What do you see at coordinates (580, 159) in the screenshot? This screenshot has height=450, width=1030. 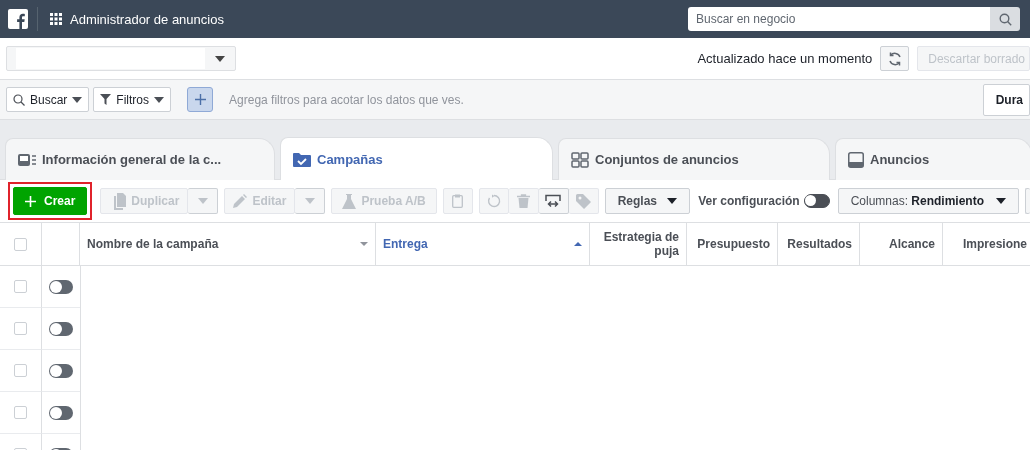 I see `grid-icon` at bounding box center [580, 159].